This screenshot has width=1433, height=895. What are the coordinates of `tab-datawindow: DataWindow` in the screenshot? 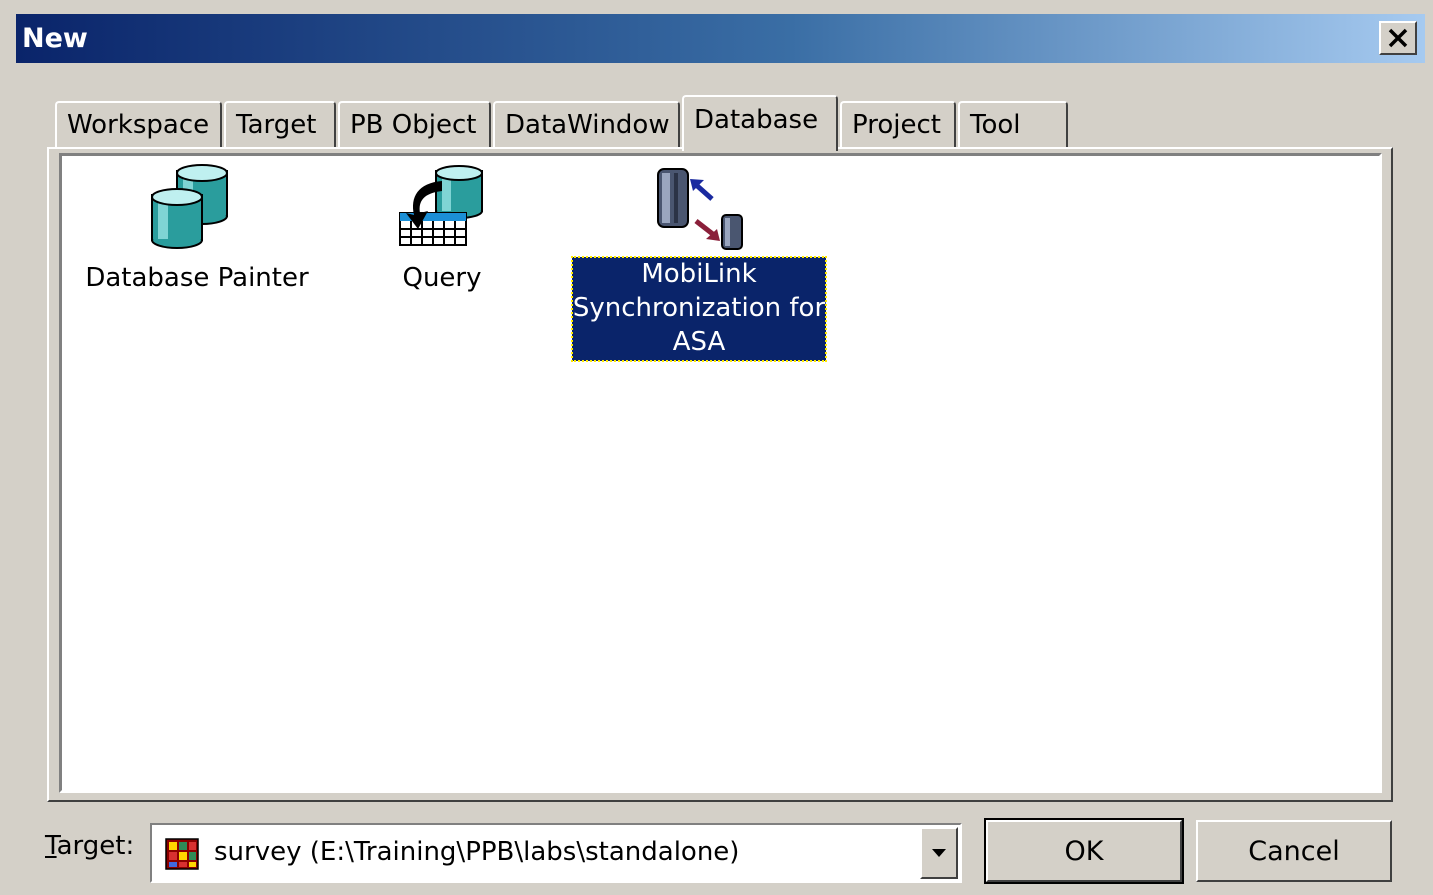 It's located at (586, 124).